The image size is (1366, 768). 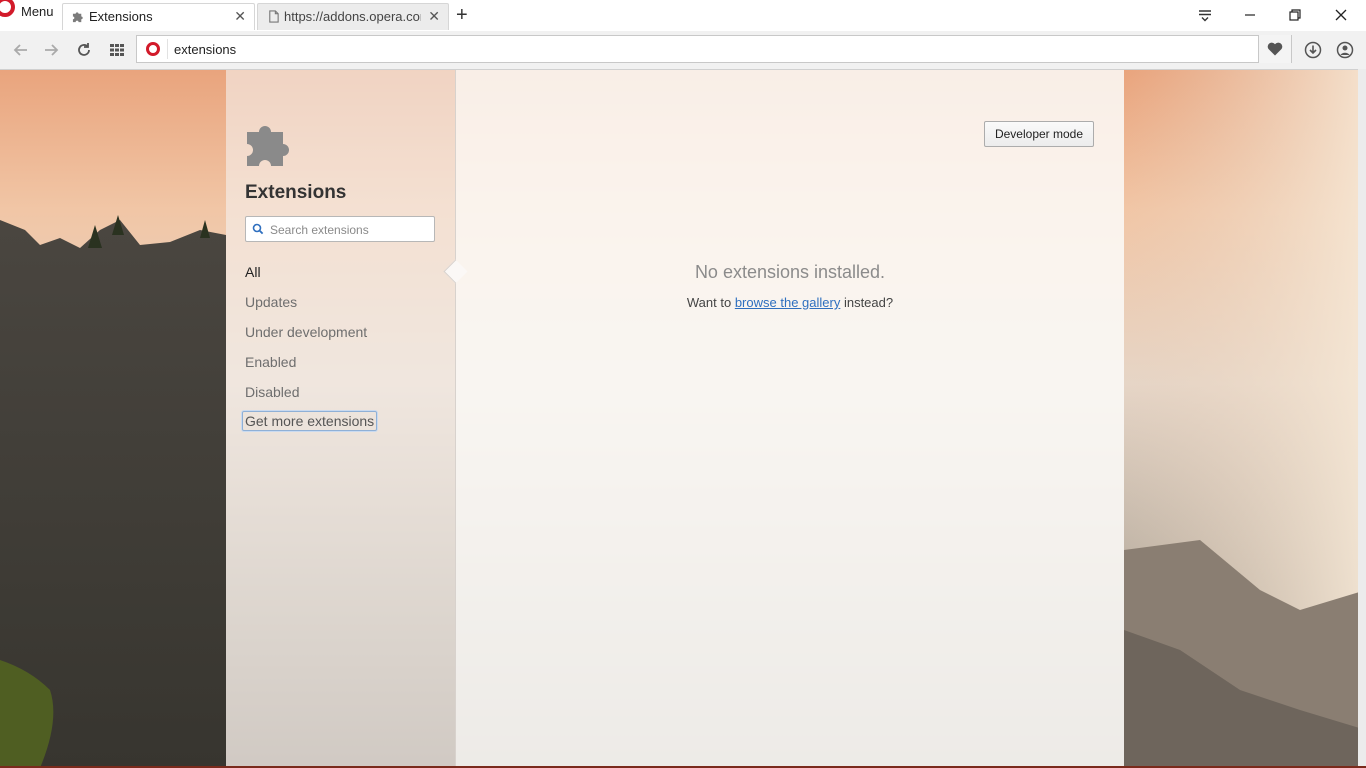 I want to click on page-title: Extensions, so click(x=296, y=192).